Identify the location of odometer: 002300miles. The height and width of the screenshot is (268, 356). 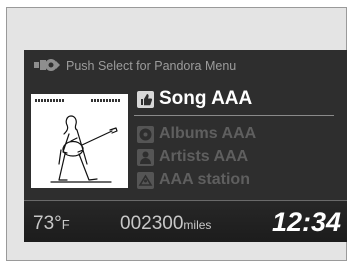
(165, 224).